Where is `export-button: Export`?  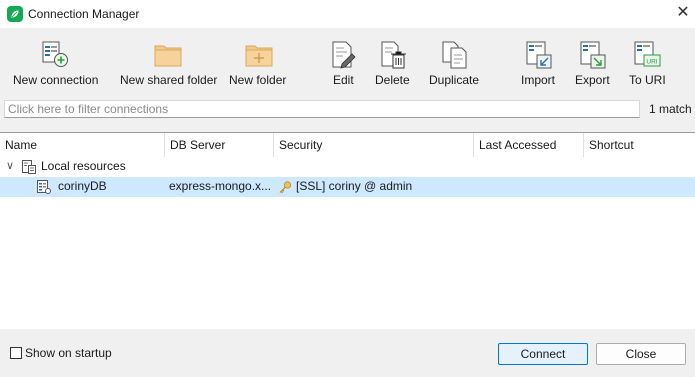
export-button: Export is located at coordinates (594, 61).